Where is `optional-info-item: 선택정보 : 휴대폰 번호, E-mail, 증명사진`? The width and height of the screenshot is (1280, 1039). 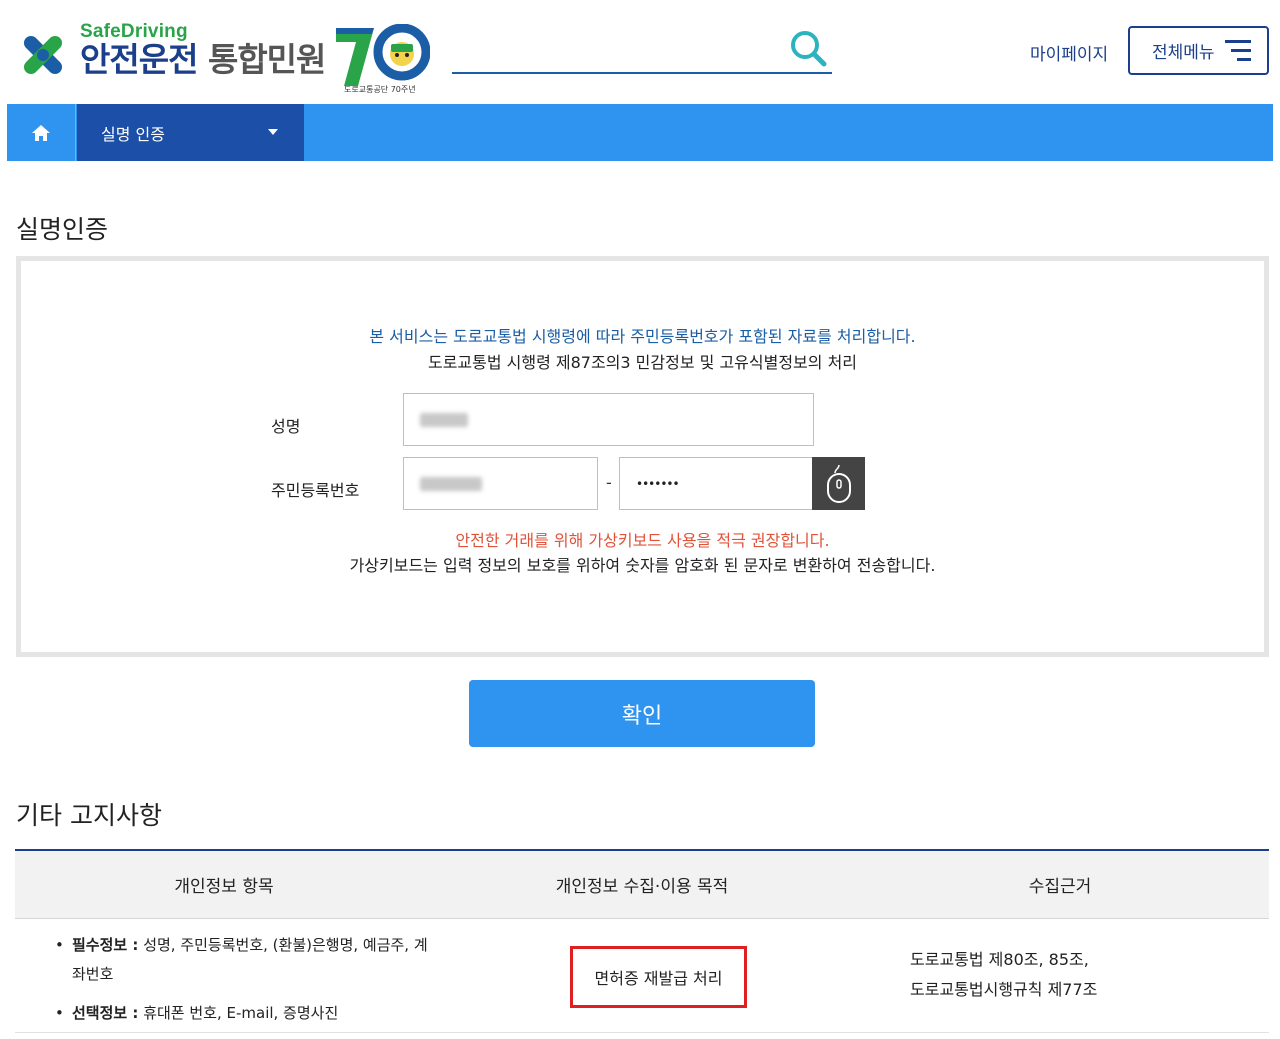 optional-info-item: 선택정보 : 휴대폰 번호, E-mail, 증명사진 is located at coordinates (245, 1013).